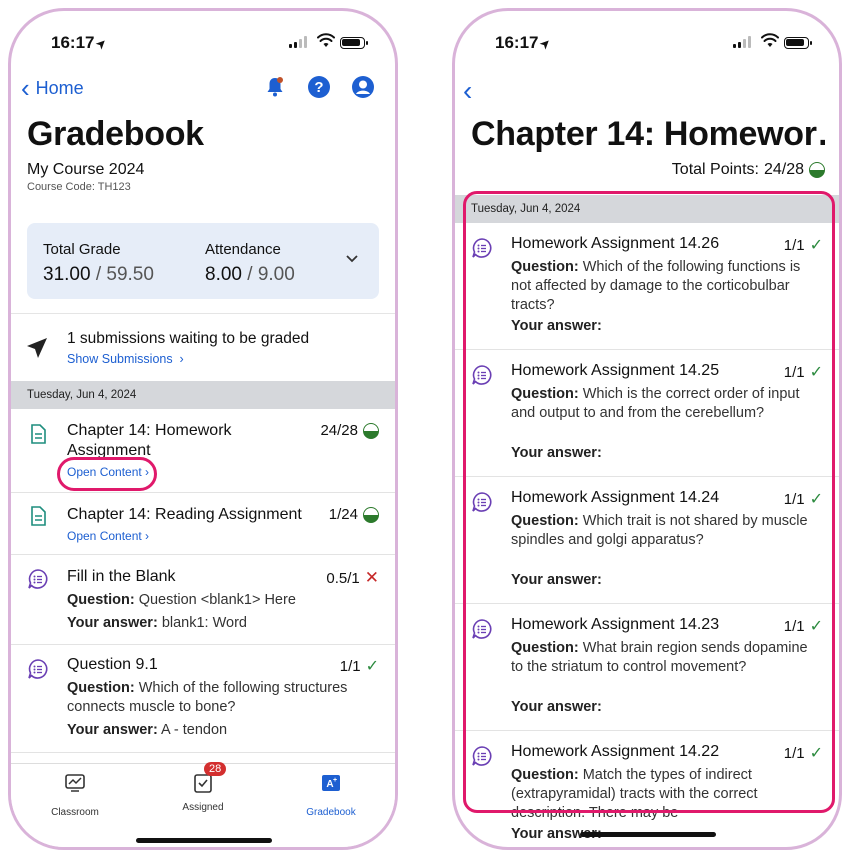  Describe the element at coordinates (363, 87) in the screenshot. I see `profile-icon` at that location.